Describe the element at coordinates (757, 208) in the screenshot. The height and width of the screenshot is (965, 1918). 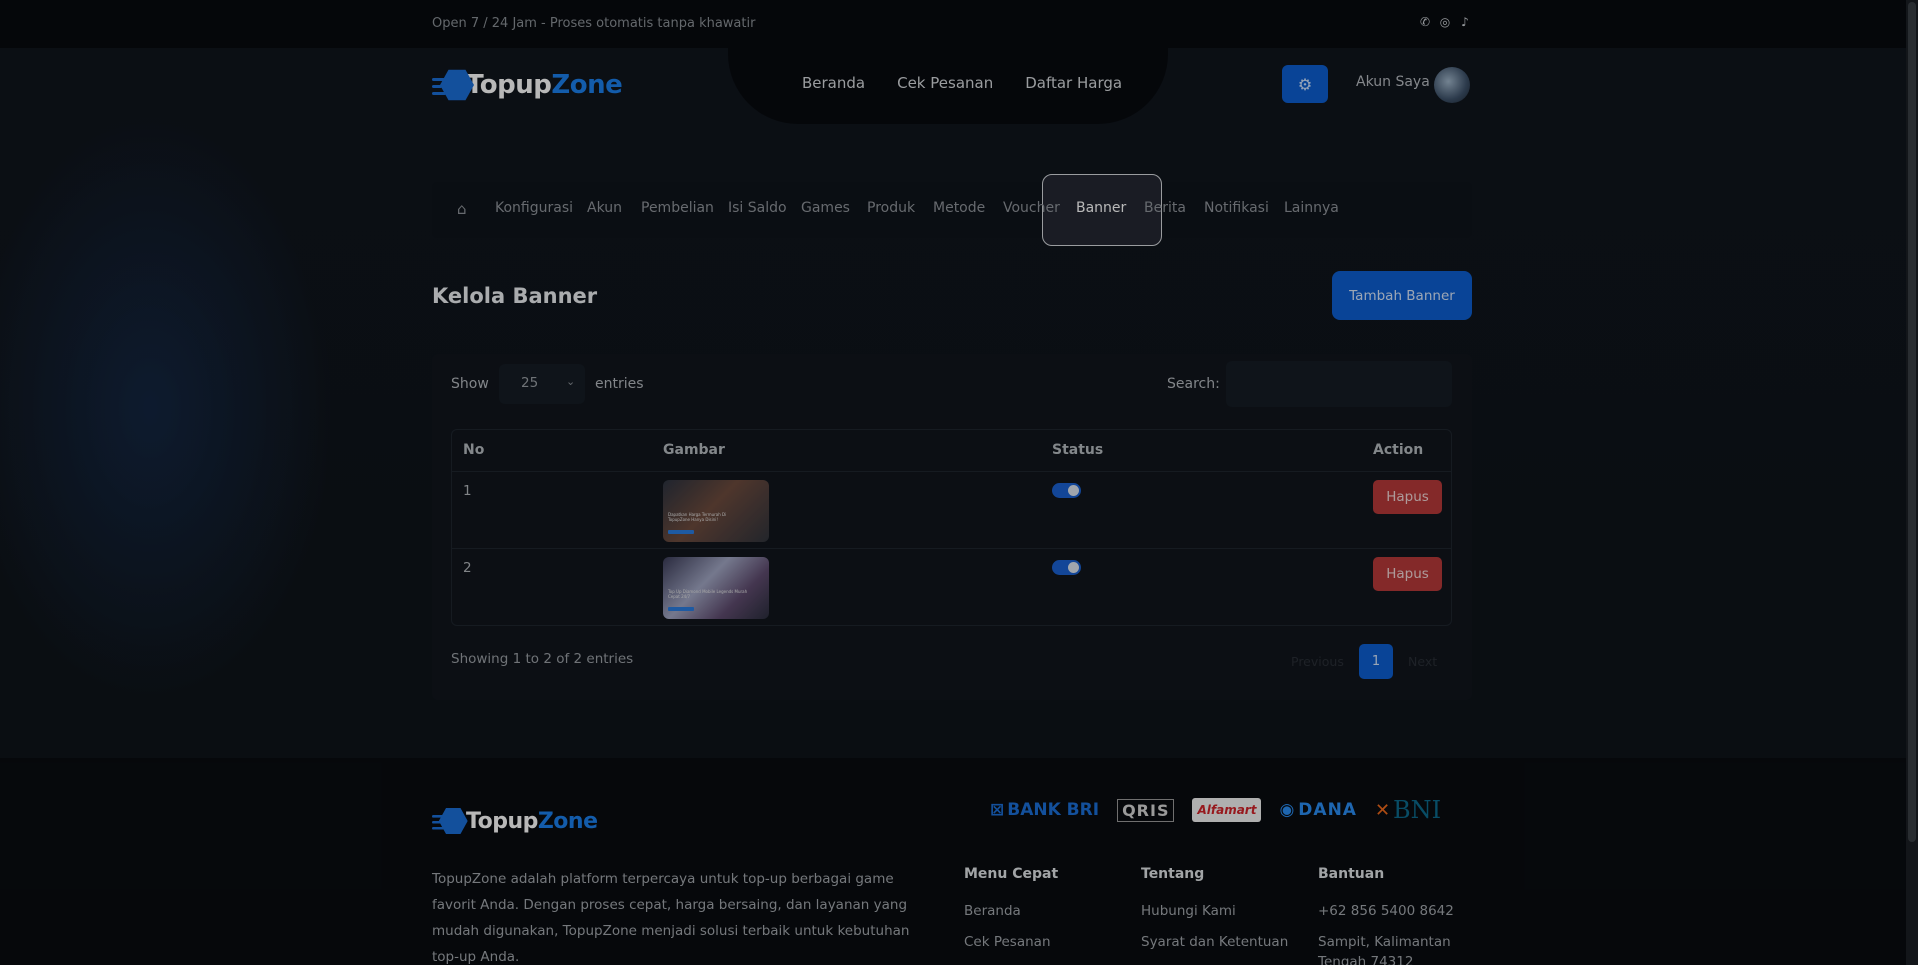
I see `tab-isi-saldo: Isi Saldo` at that location.